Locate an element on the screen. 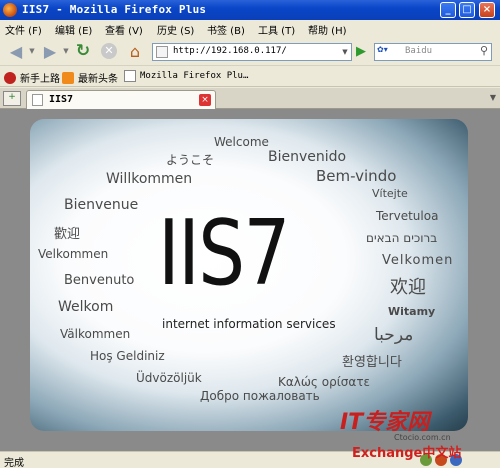 The height and width of the screenshot is (468, 500). greeting: 환영합니다 is located at coordinates (372, 362).